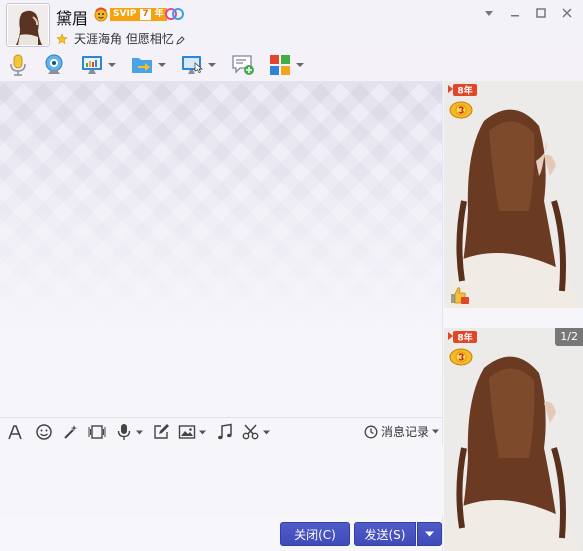 Image resolution: width=583 pixels, height=551 pixels. I want to click on history-label: 消息记录, so click(404, 432).